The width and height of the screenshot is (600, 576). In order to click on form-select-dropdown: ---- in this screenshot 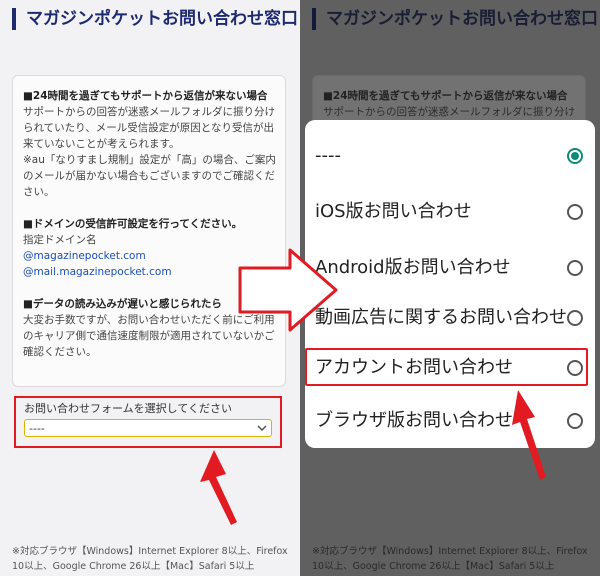, I will do `click(148, 428)`.